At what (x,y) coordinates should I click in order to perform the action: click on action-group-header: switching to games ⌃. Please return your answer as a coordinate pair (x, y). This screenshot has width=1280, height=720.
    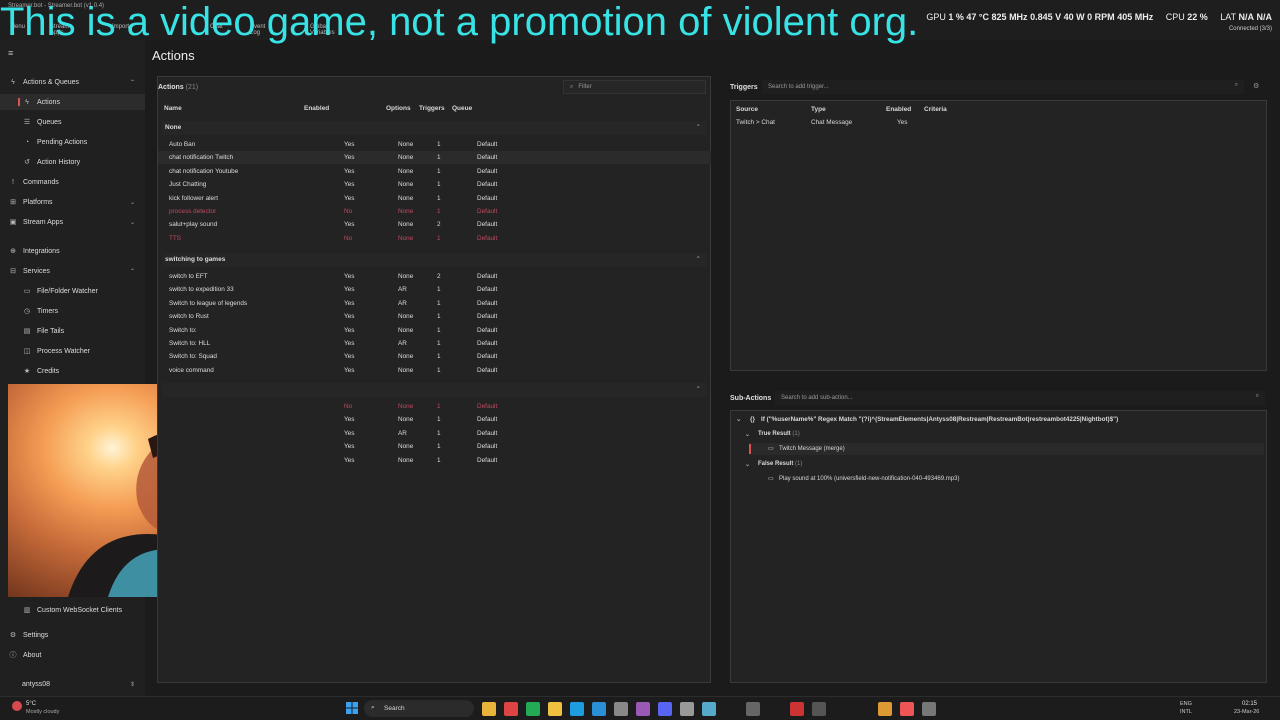
    Looking at the image, I should click on (434, 260).